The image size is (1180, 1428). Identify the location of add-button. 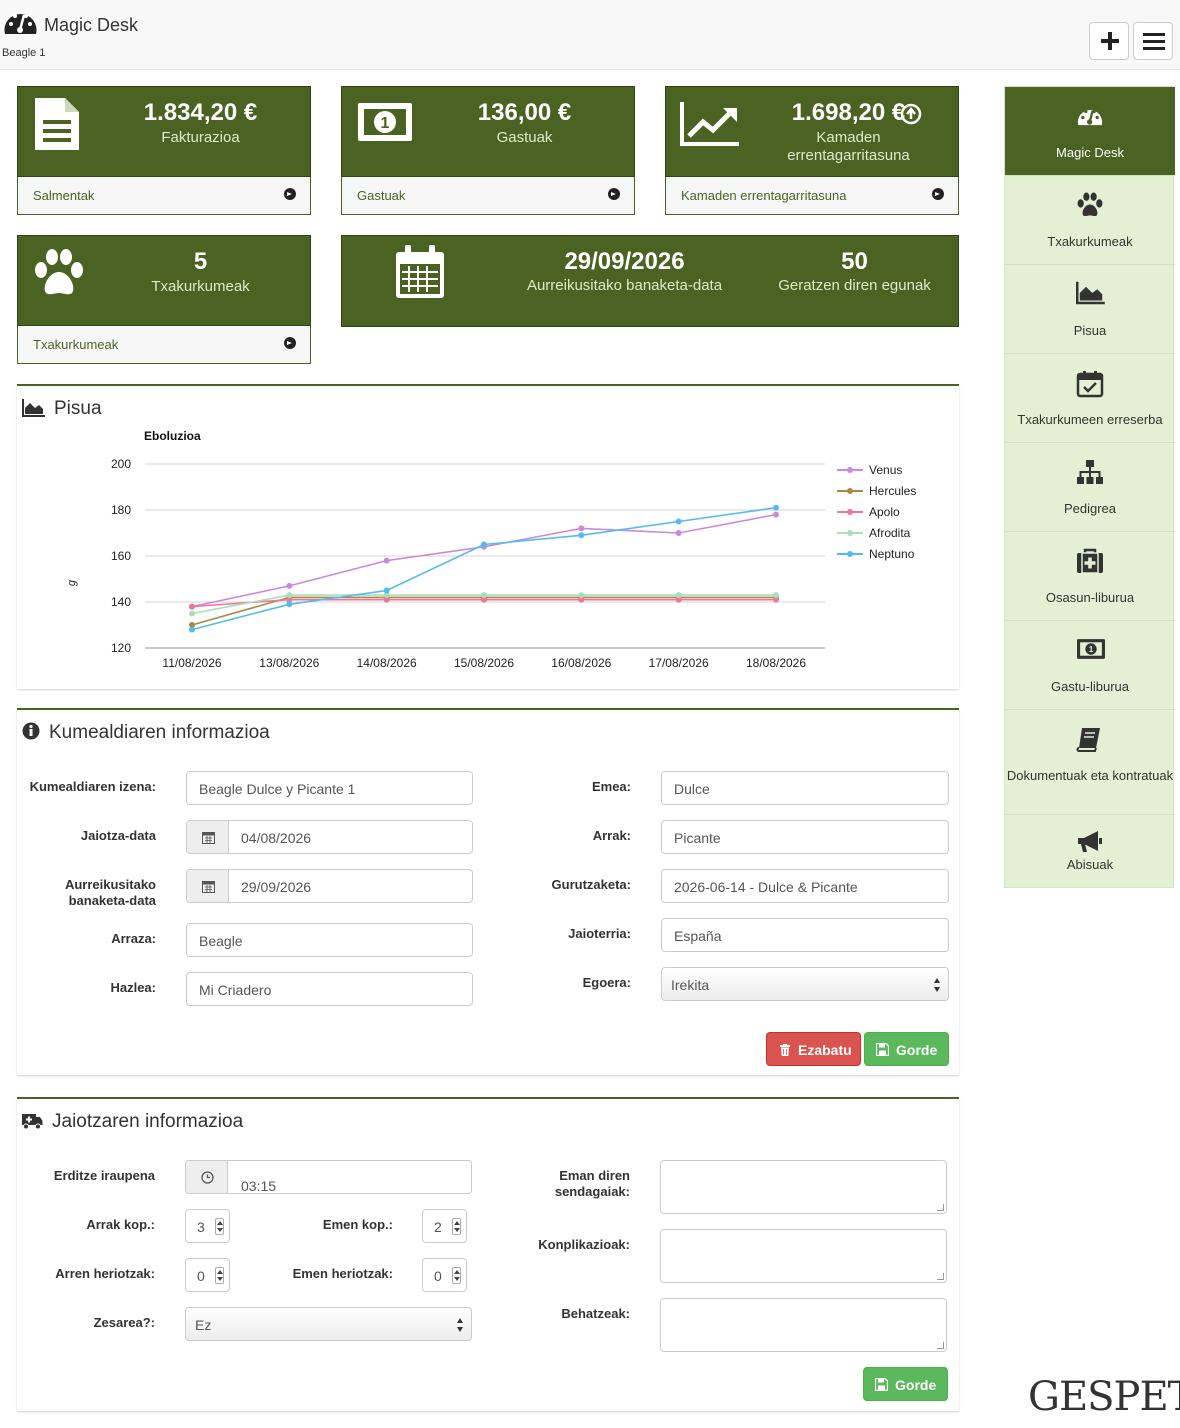
(1109, 41).